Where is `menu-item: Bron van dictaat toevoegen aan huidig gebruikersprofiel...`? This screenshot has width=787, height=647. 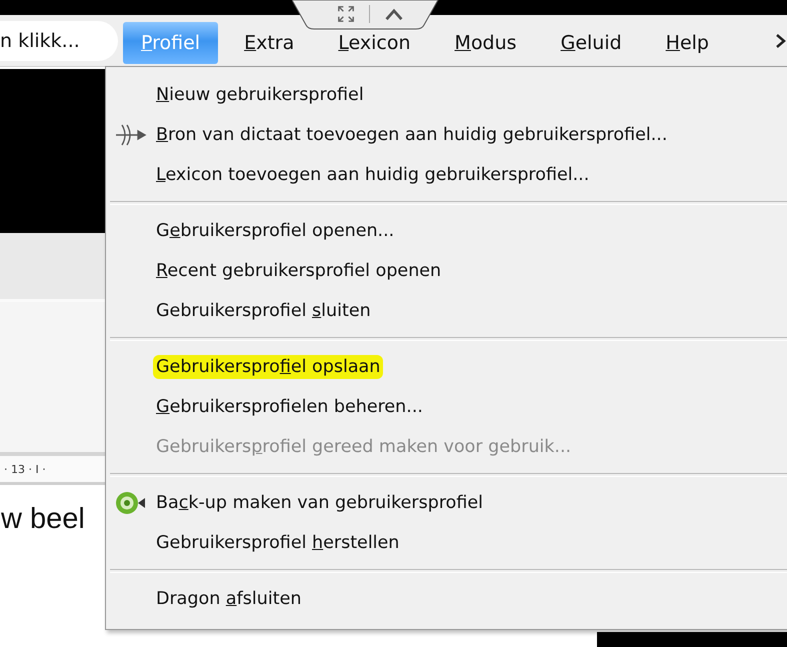
menu-item: Bron van dictaat toevoegen aan huidig gebruikersprofiel... is located at coordinates (411, 135).